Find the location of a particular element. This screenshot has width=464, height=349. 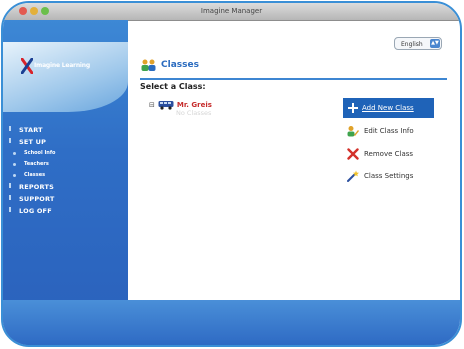

edit-user-icon is located at coordinates (353, 131).